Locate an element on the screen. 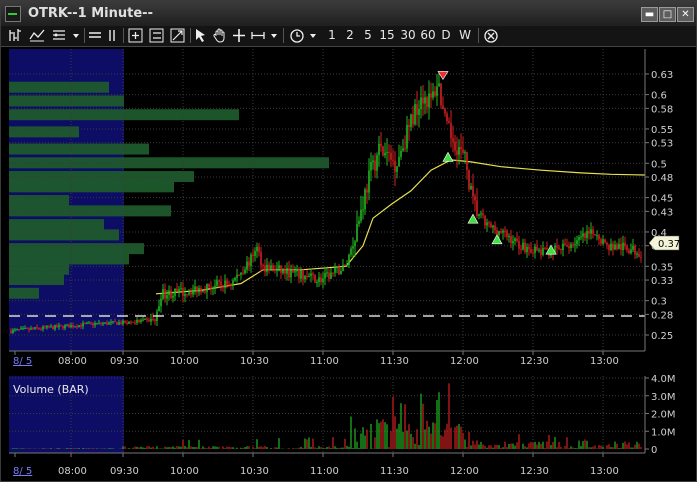 Image resolution: width=697 pixels, height=482 pixels. close-button: ✕ is located at coordinates (685, 14).